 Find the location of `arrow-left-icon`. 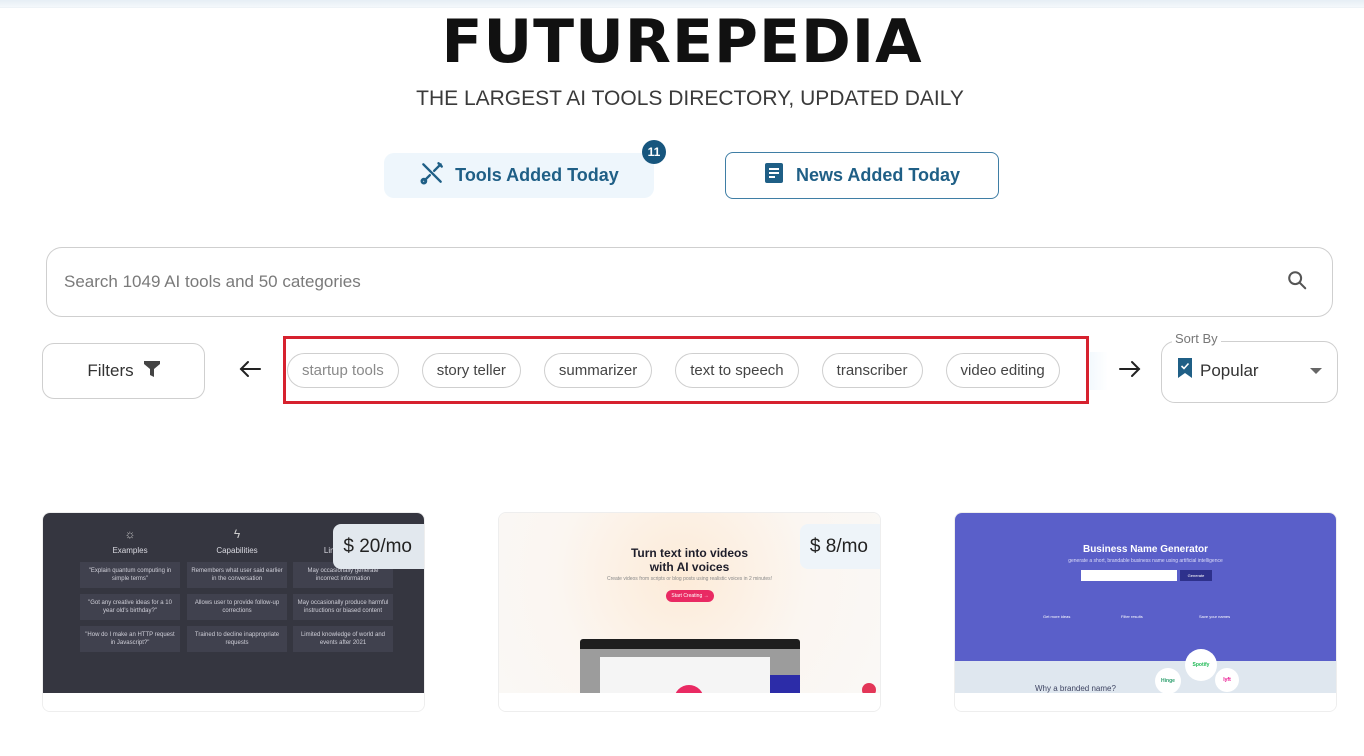

arrow-left-icon is located at coordinates (250, 369).